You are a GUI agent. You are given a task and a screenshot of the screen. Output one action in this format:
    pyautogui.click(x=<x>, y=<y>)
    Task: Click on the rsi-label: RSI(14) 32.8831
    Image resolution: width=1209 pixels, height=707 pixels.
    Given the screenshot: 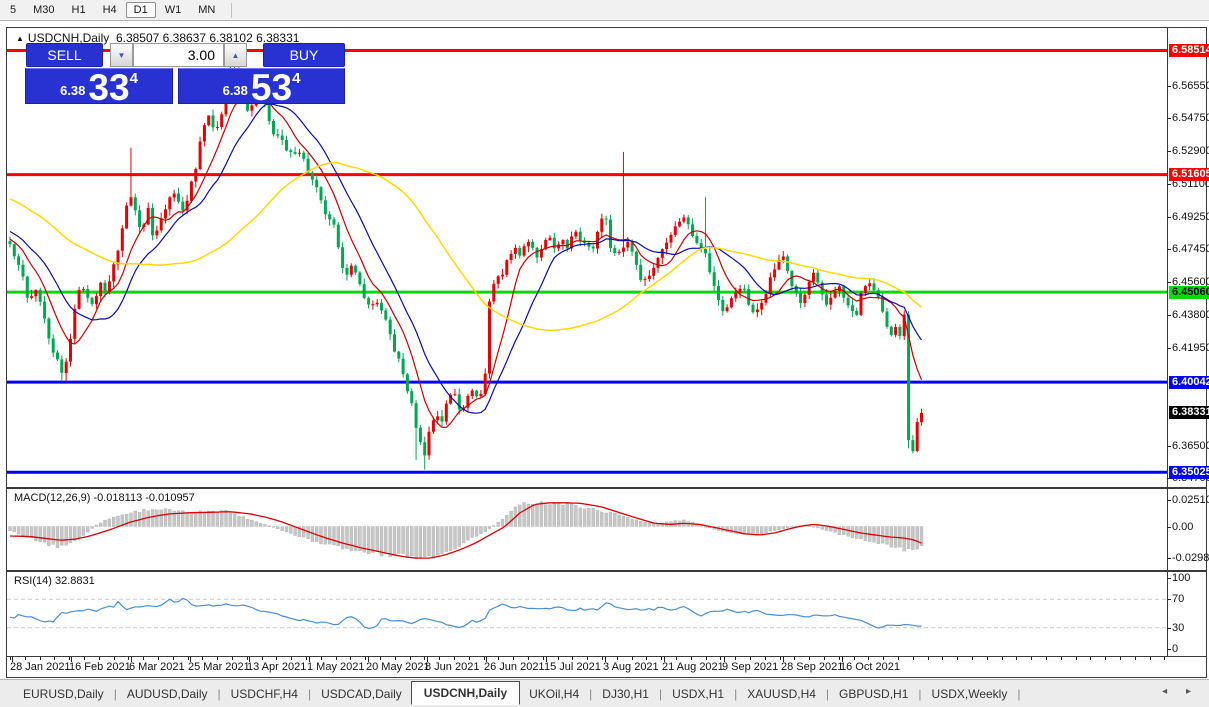 What is the action you would take?
    pyautogui.click(x=54, y=581)
    